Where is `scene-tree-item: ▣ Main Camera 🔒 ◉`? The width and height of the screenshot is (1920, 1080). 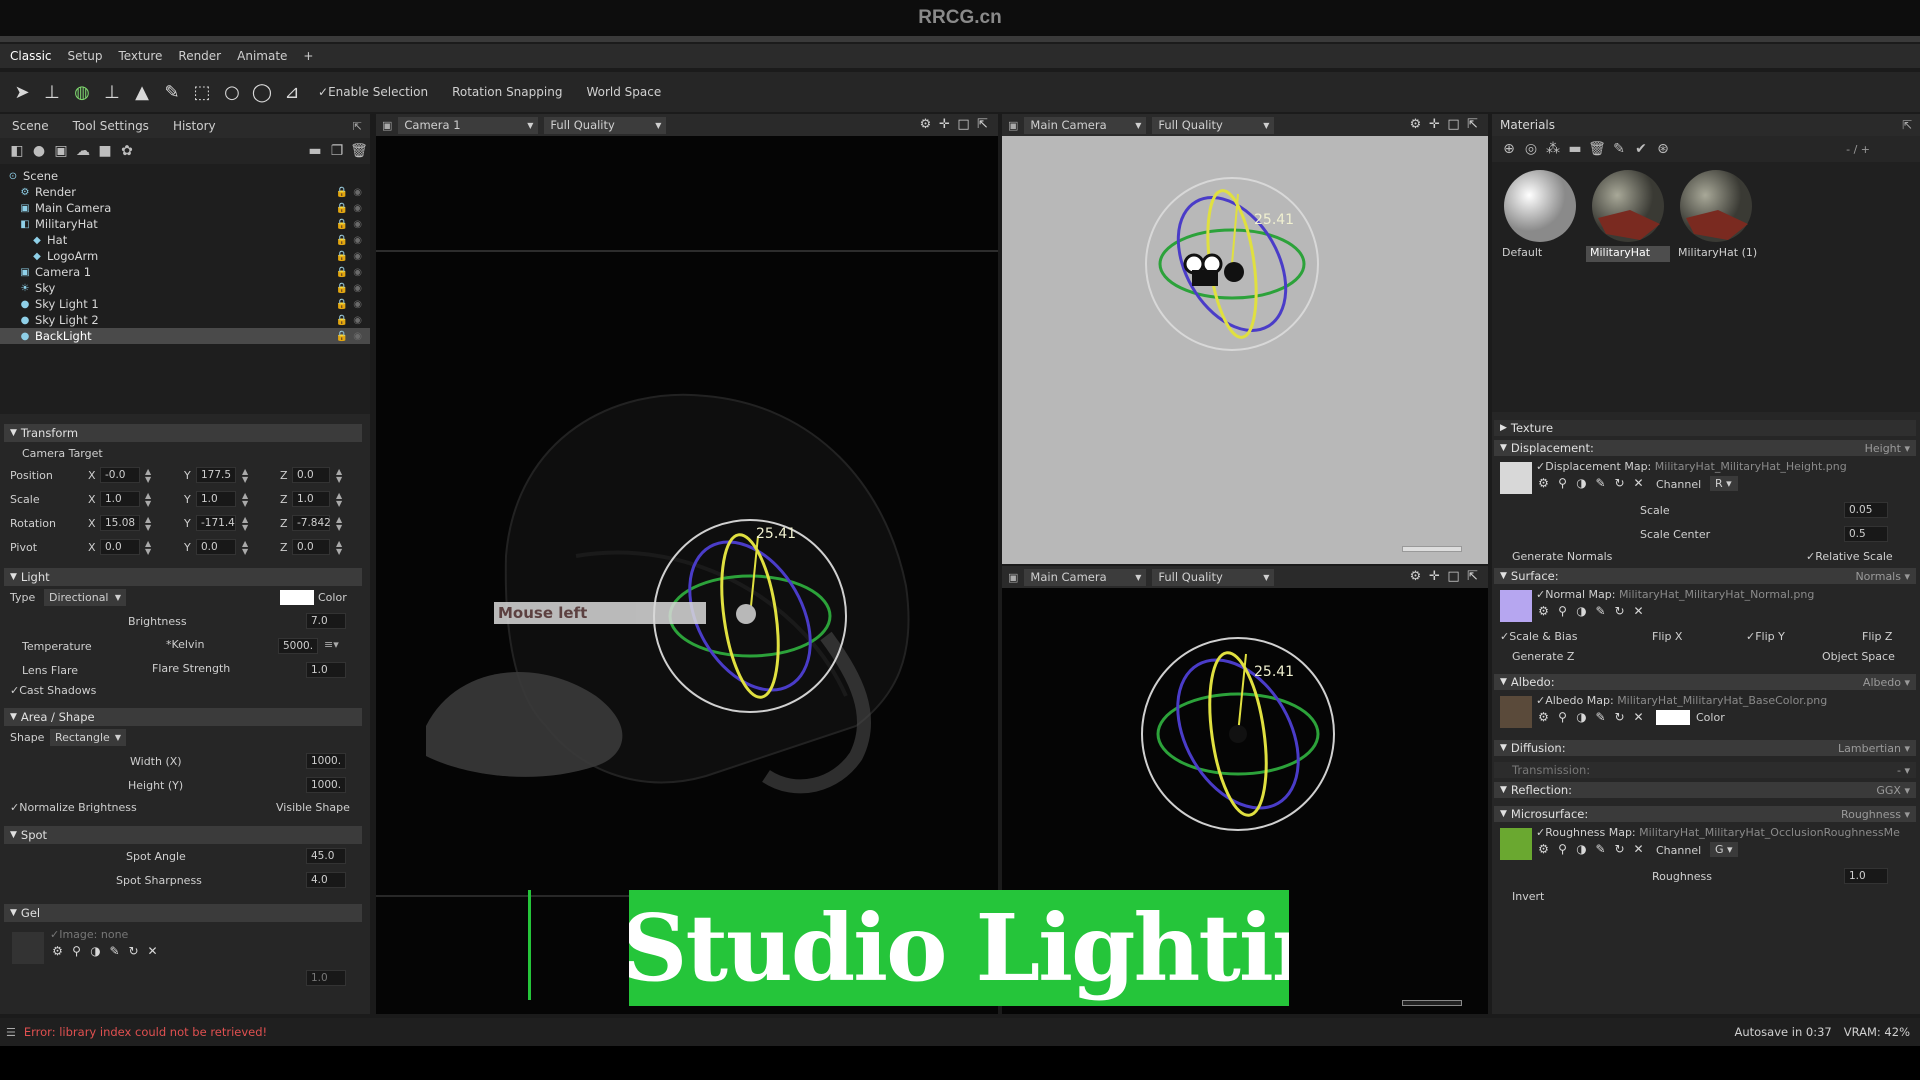
scene-tree-item: ▣ Main Camera 🔒 ◉ is located at coordinates (185, 208).